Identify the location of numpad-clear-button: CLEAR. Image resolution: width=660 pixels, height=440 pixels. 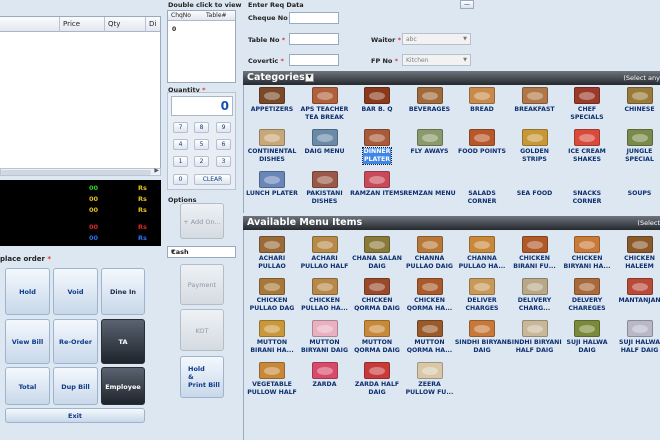
(212, 179).